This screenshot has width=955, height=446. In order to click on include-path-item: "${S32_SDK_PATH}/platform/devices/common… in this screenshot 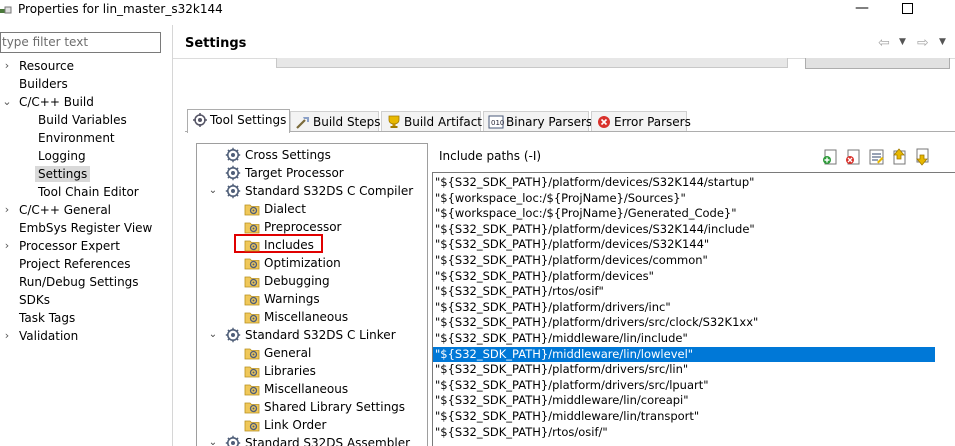, I will do `click(684, 260)`.